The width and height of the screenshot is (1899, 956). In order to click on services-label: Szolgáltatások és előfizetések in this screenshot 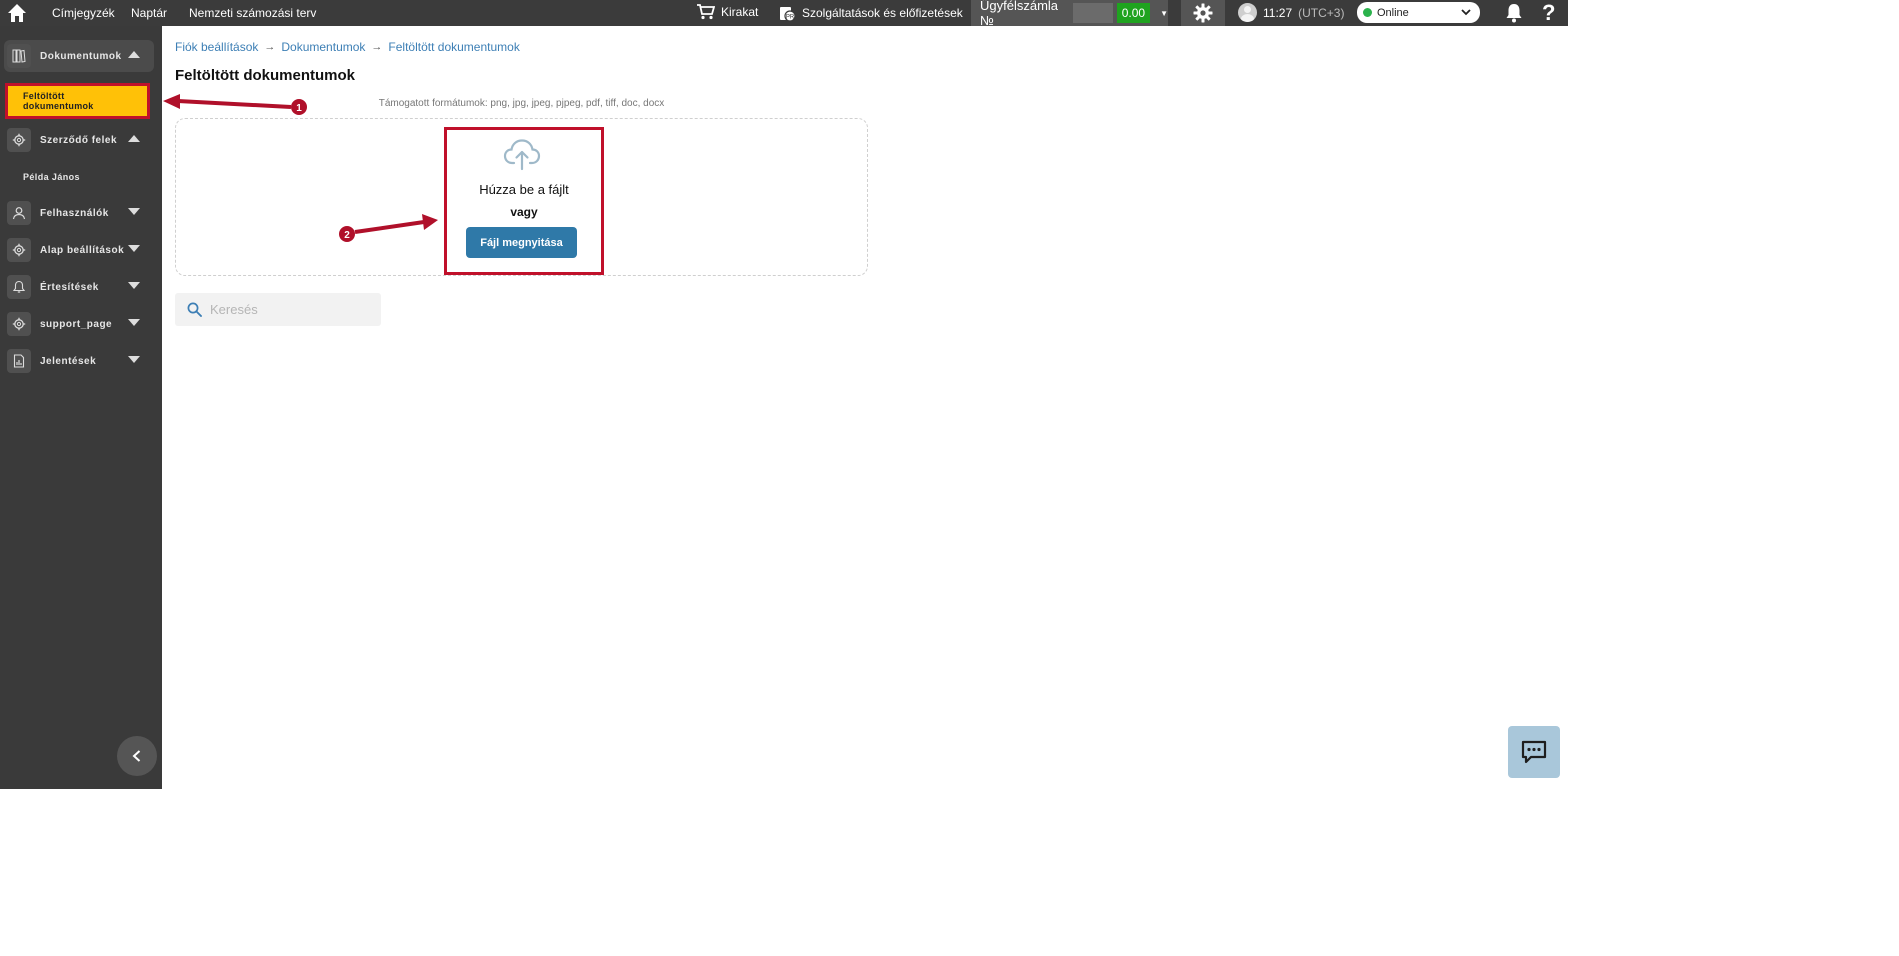, I will do `click(882, 13)`.